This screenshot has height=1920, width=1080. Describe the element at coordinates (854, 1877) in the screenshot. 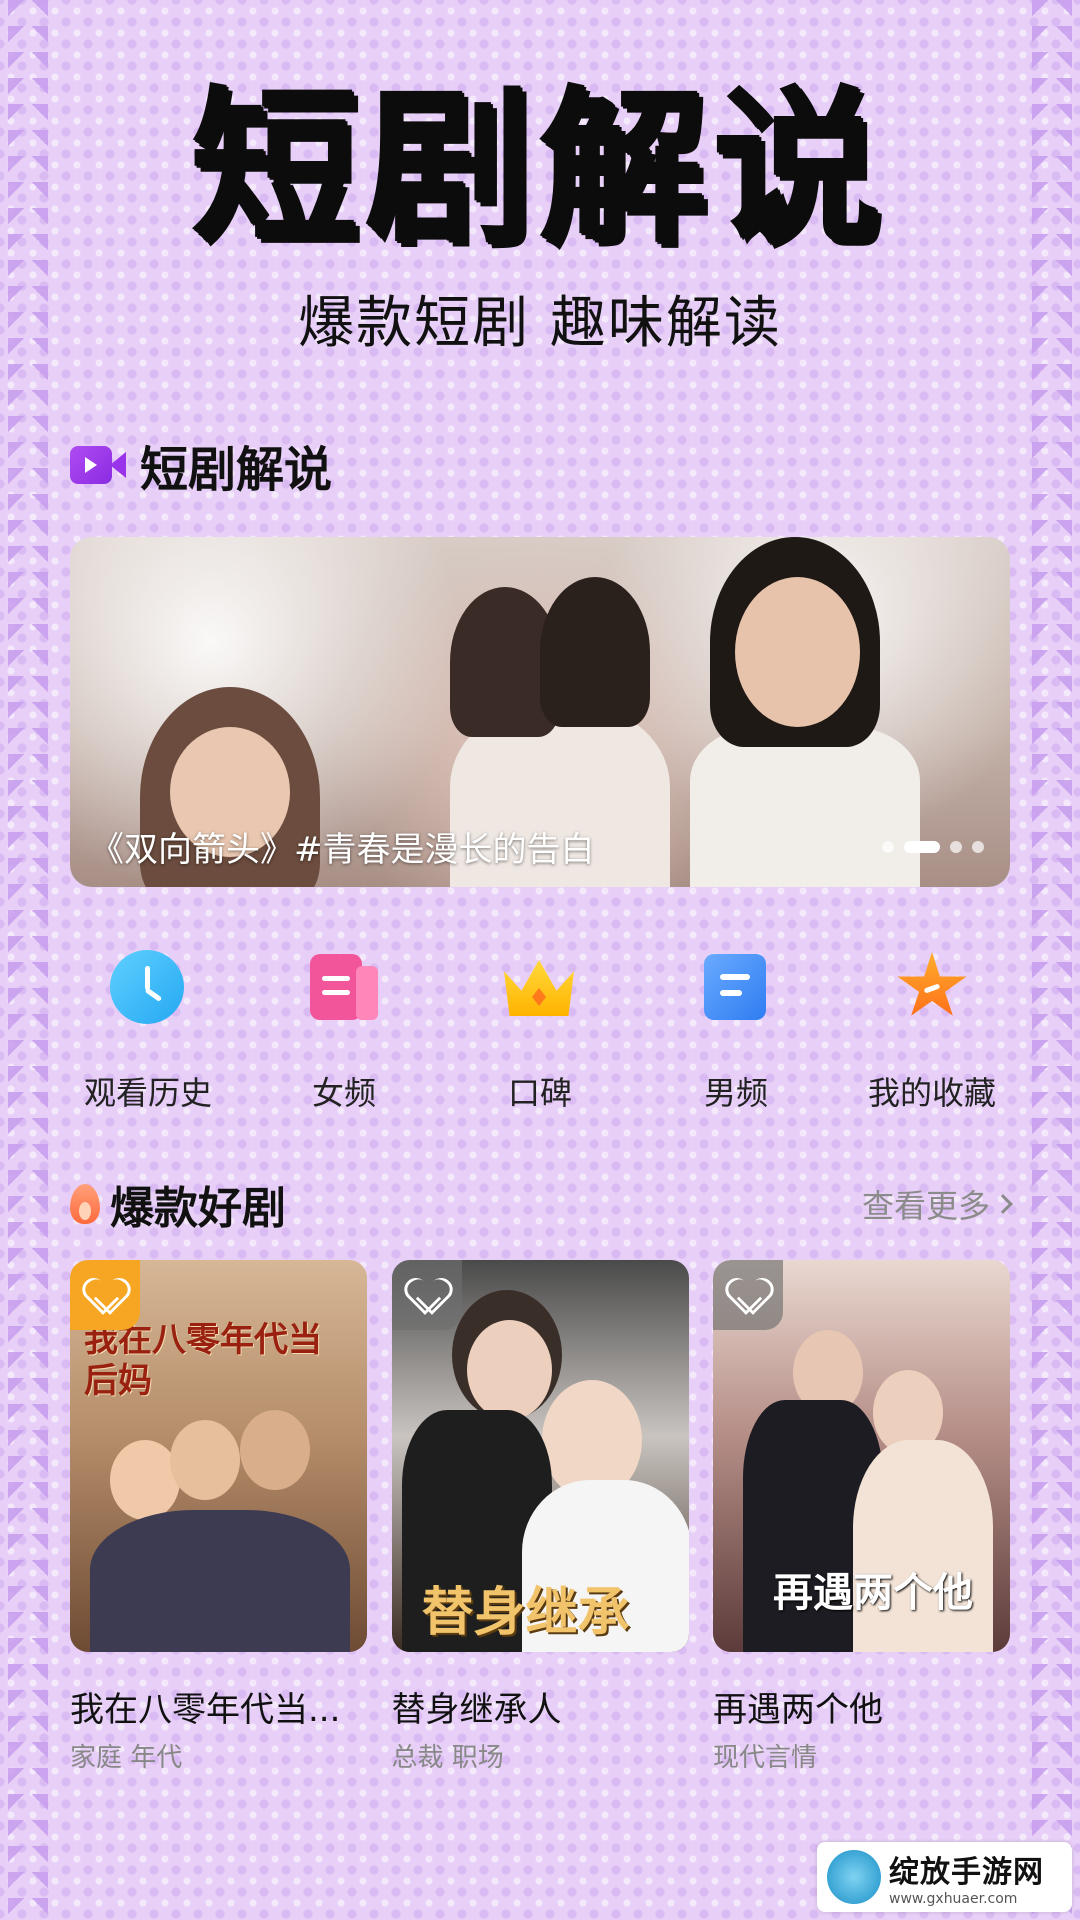

I see `octopus-logo-icon` at that location.